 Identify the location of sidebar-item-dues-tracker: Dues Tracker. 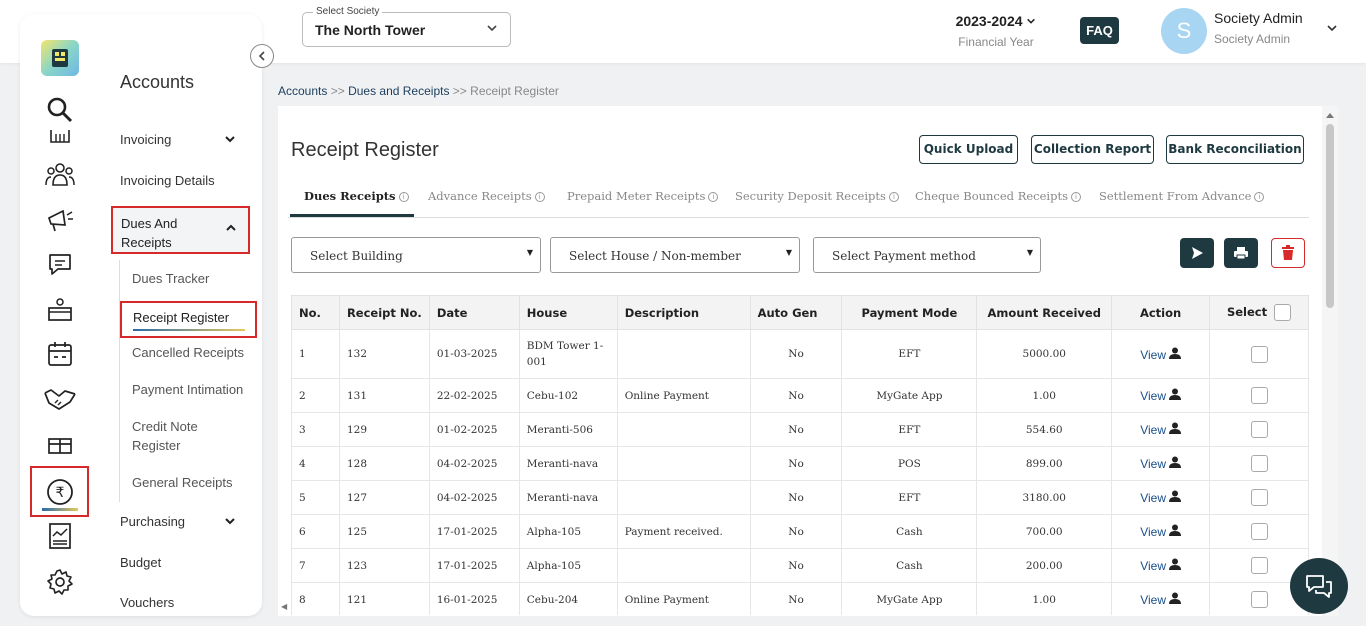
(170, 278).